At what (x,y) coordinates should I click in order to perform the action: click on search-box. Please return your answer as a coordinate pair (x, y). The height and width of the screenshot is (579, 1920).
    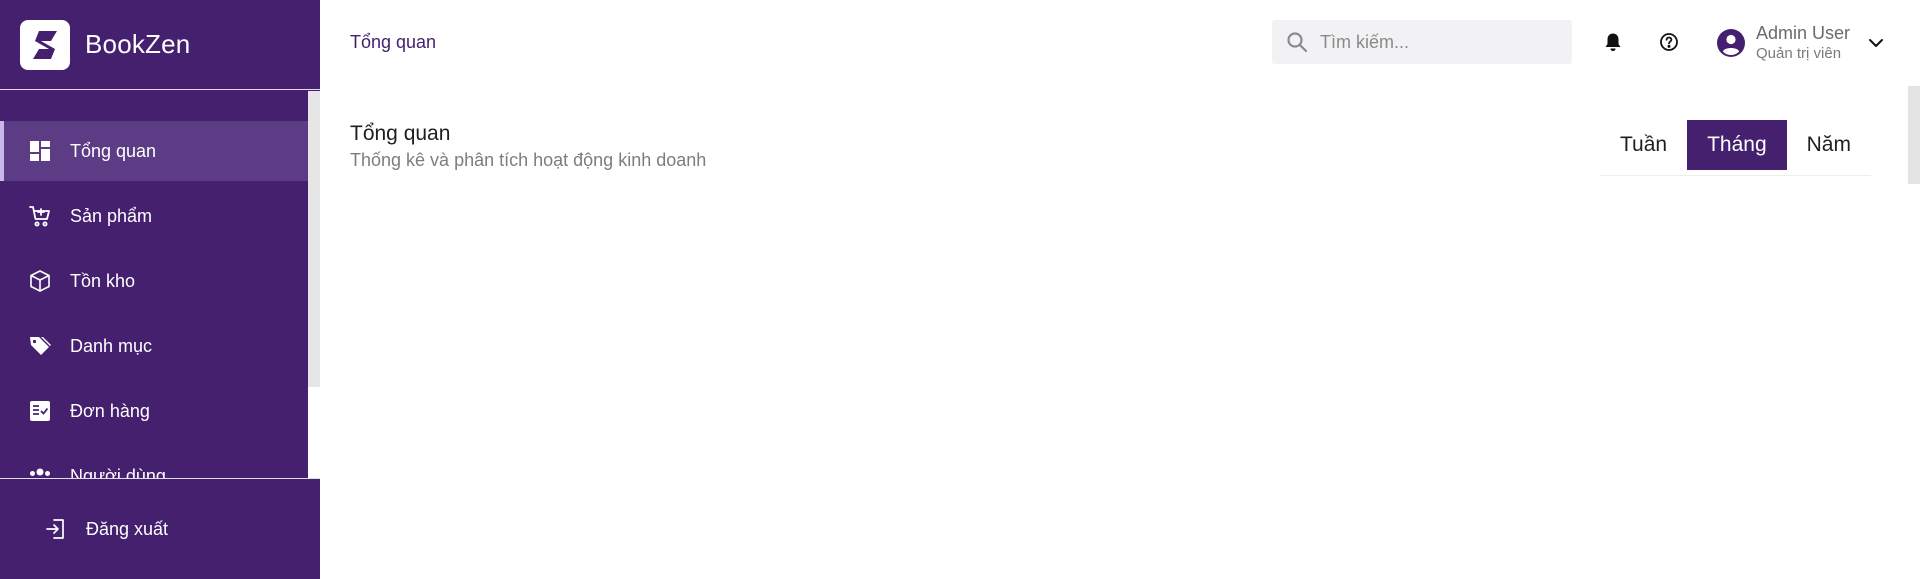
    Looking at the image, I should click on (1422, 42).